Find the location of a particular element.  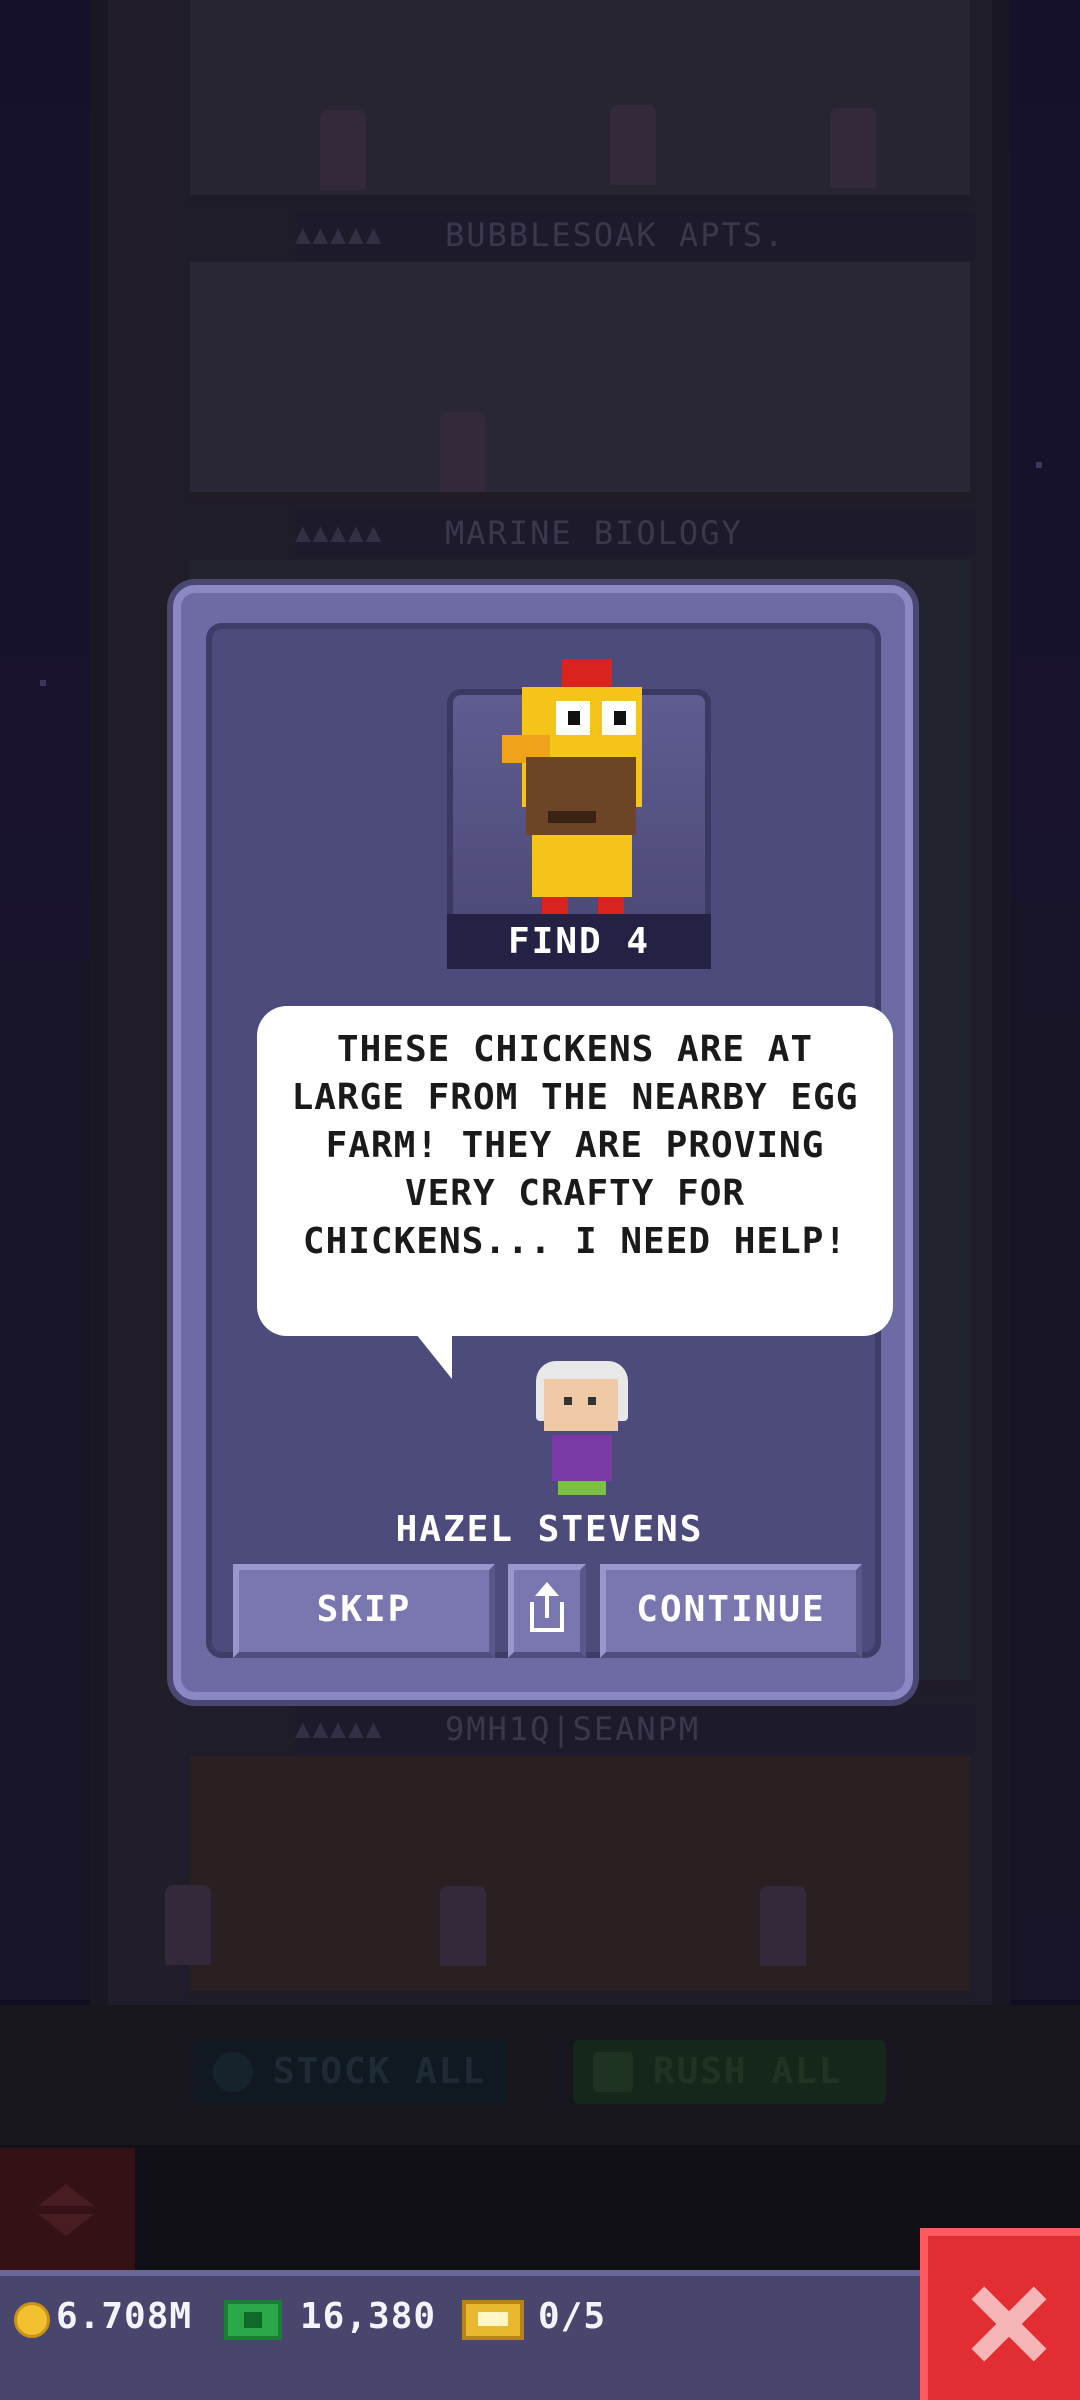

mission-goal-label: FIND 4 is located at coordinates (579, 941).